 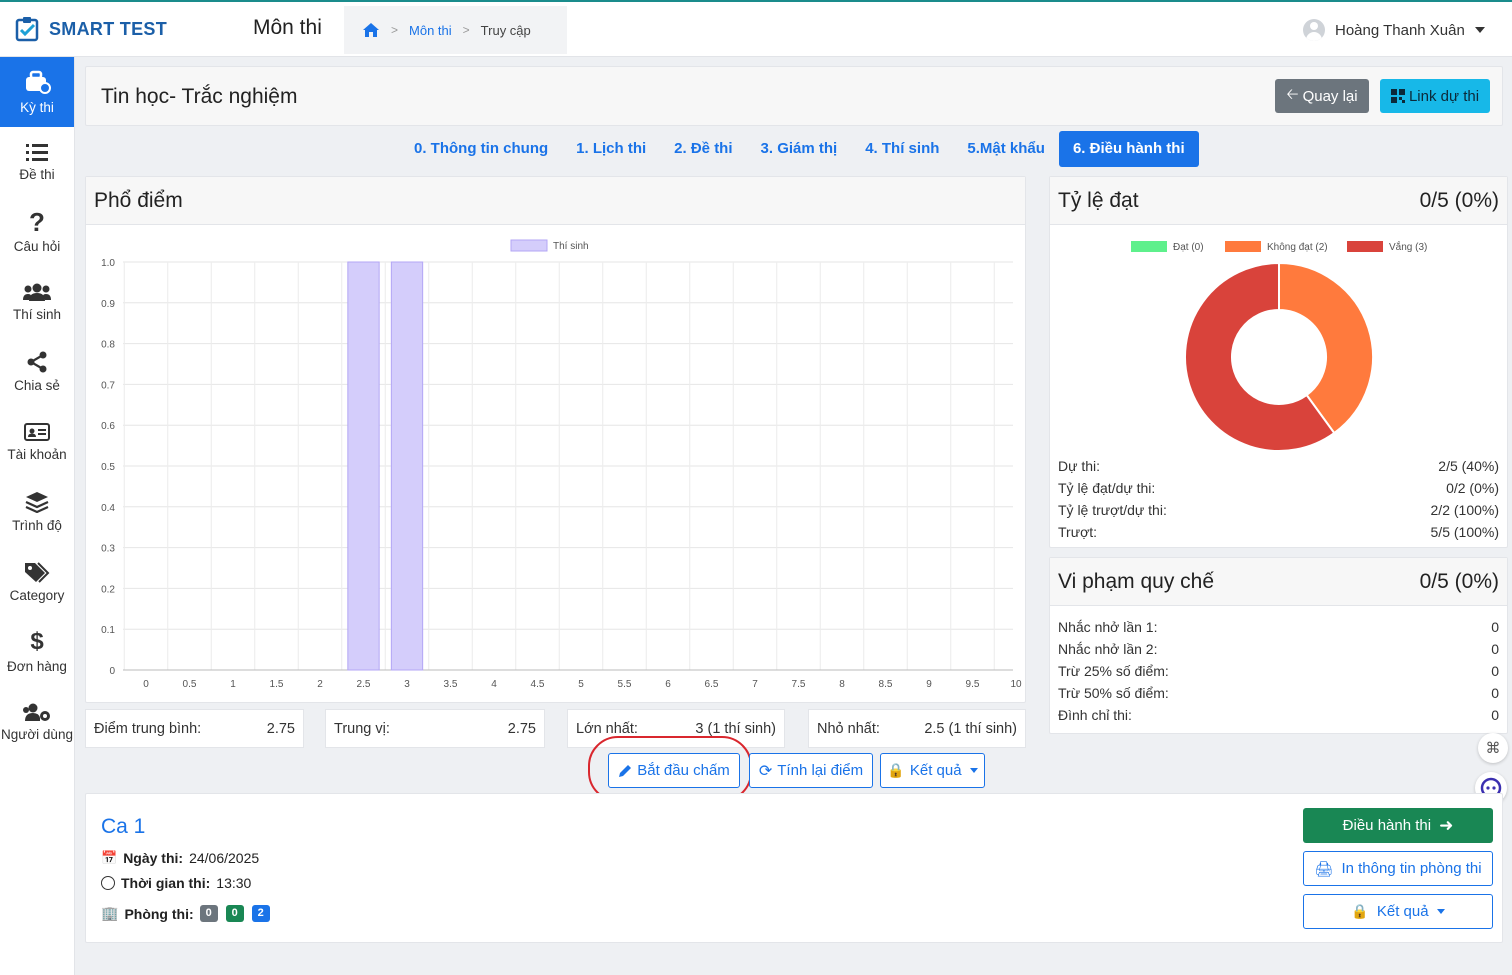 I want to click on arrow-left-icon: 🡠, so click(x=1292, y=94).